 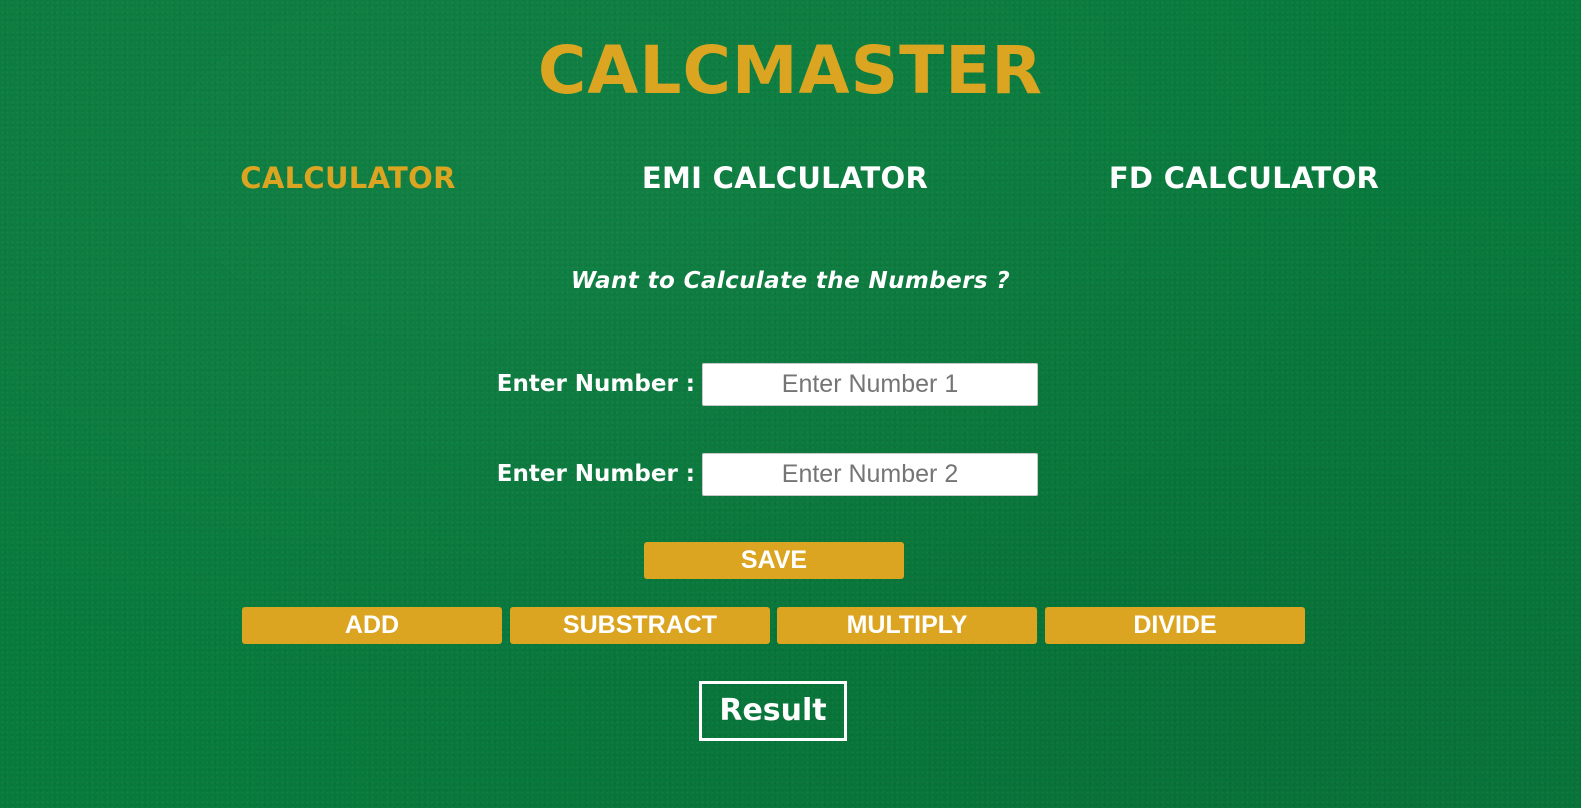 What do you see at coordinates (790, 281) in the screenshot?
I see `tagline: Want to Calculate the Numbers ?` at bounding box center [790, 281].